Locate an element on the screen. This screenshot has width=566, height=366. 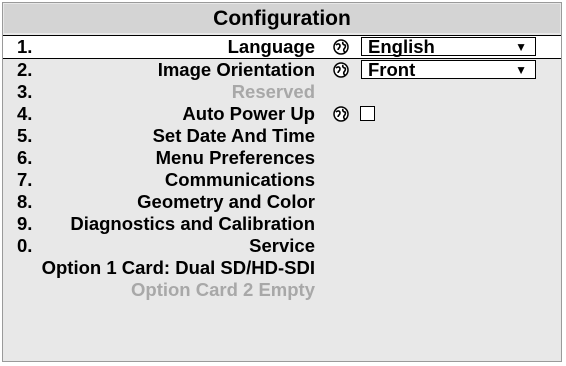
menu-item-number: 6. is located at coordinates (25, 157).